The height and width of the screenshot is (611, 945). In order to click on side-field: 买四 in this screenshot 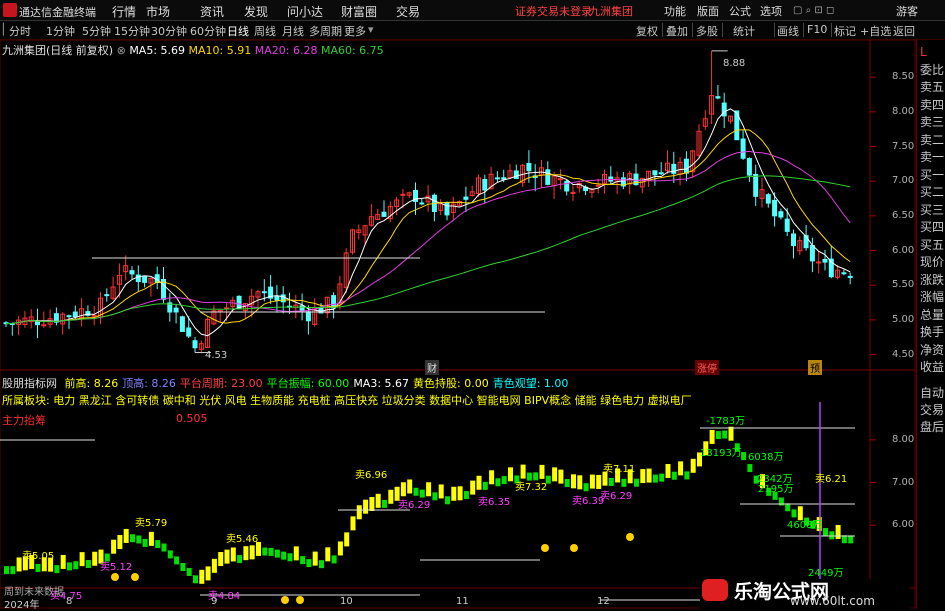, I will do `click(932, 227)`.